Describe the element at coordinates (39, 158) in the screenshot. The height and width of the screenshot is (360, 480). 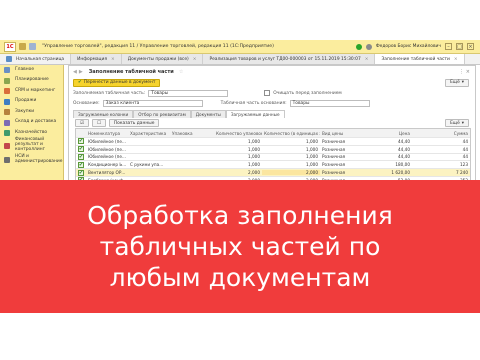
I see `sidebar-item-label: НСИ и администрирование` at that location.